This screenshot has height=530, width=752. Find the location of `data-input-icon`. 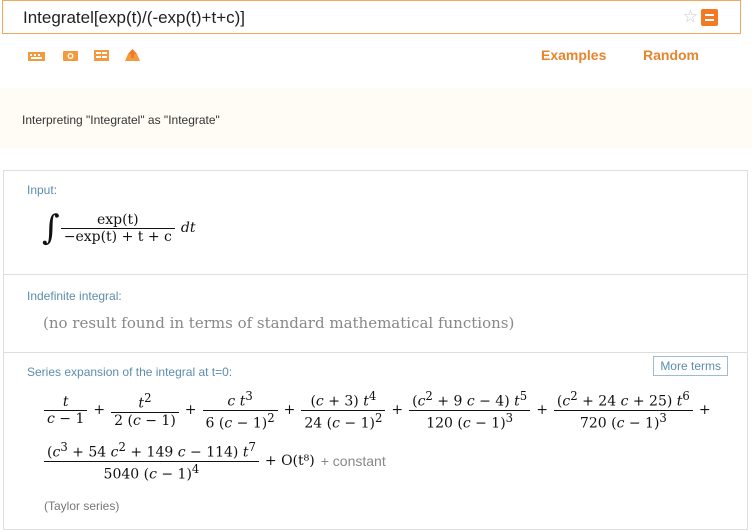

data-input-icon is located at coordinates (101, 55).